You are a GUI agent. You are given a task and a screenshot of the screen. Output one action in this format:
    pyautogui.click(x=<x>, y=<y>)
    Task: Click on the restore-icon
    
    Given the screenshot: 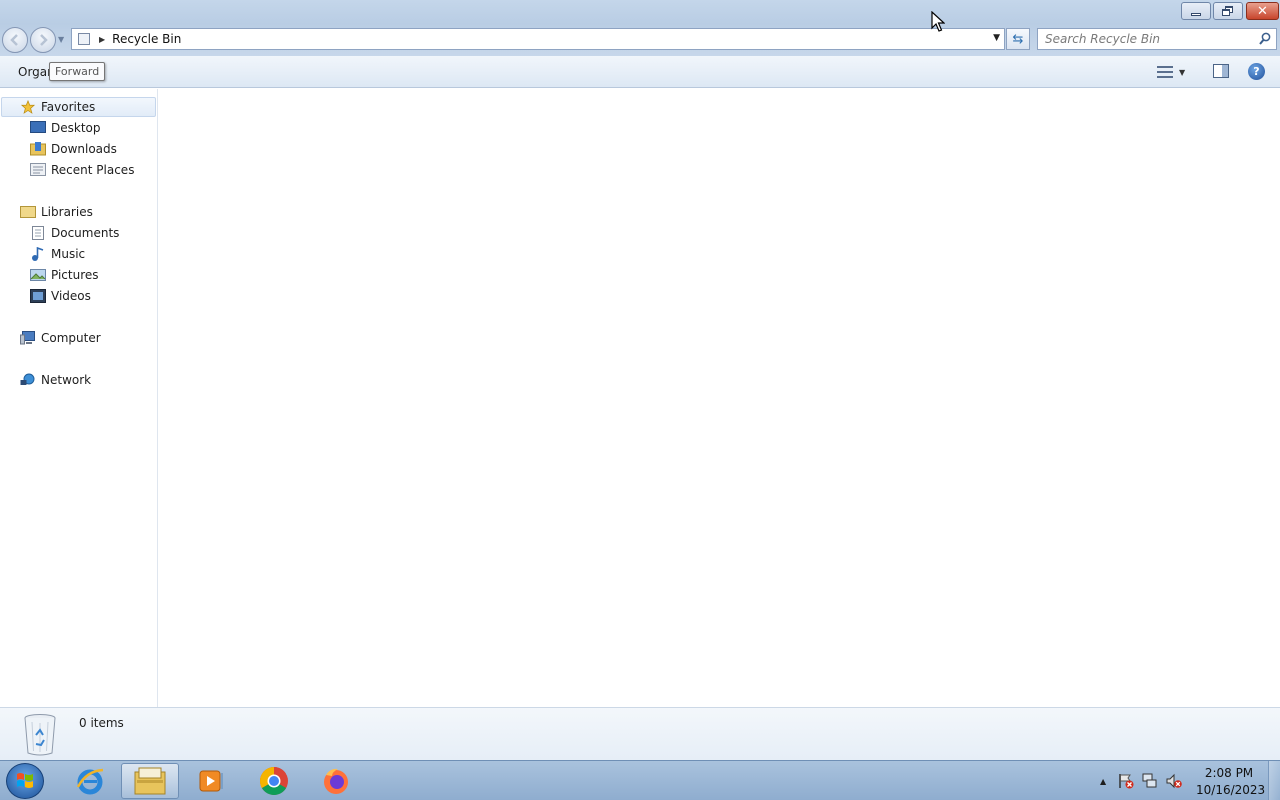 What is the action you would take?
    pyautogui.click(x=1228, y=11)
    